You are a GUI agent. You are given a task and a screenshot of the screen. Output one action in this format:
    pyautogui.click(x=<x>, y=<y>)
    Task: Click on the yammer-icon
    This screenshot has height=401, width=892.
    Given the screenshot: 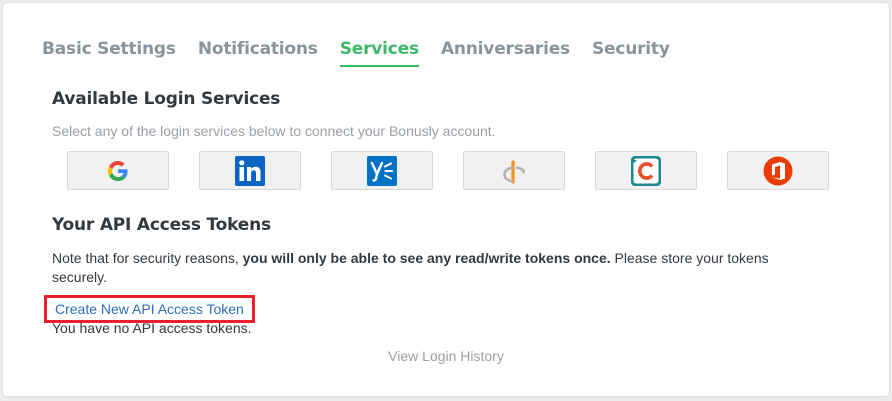 What is the action you would take?
    pyautogui.click(x=382, y=170)
    